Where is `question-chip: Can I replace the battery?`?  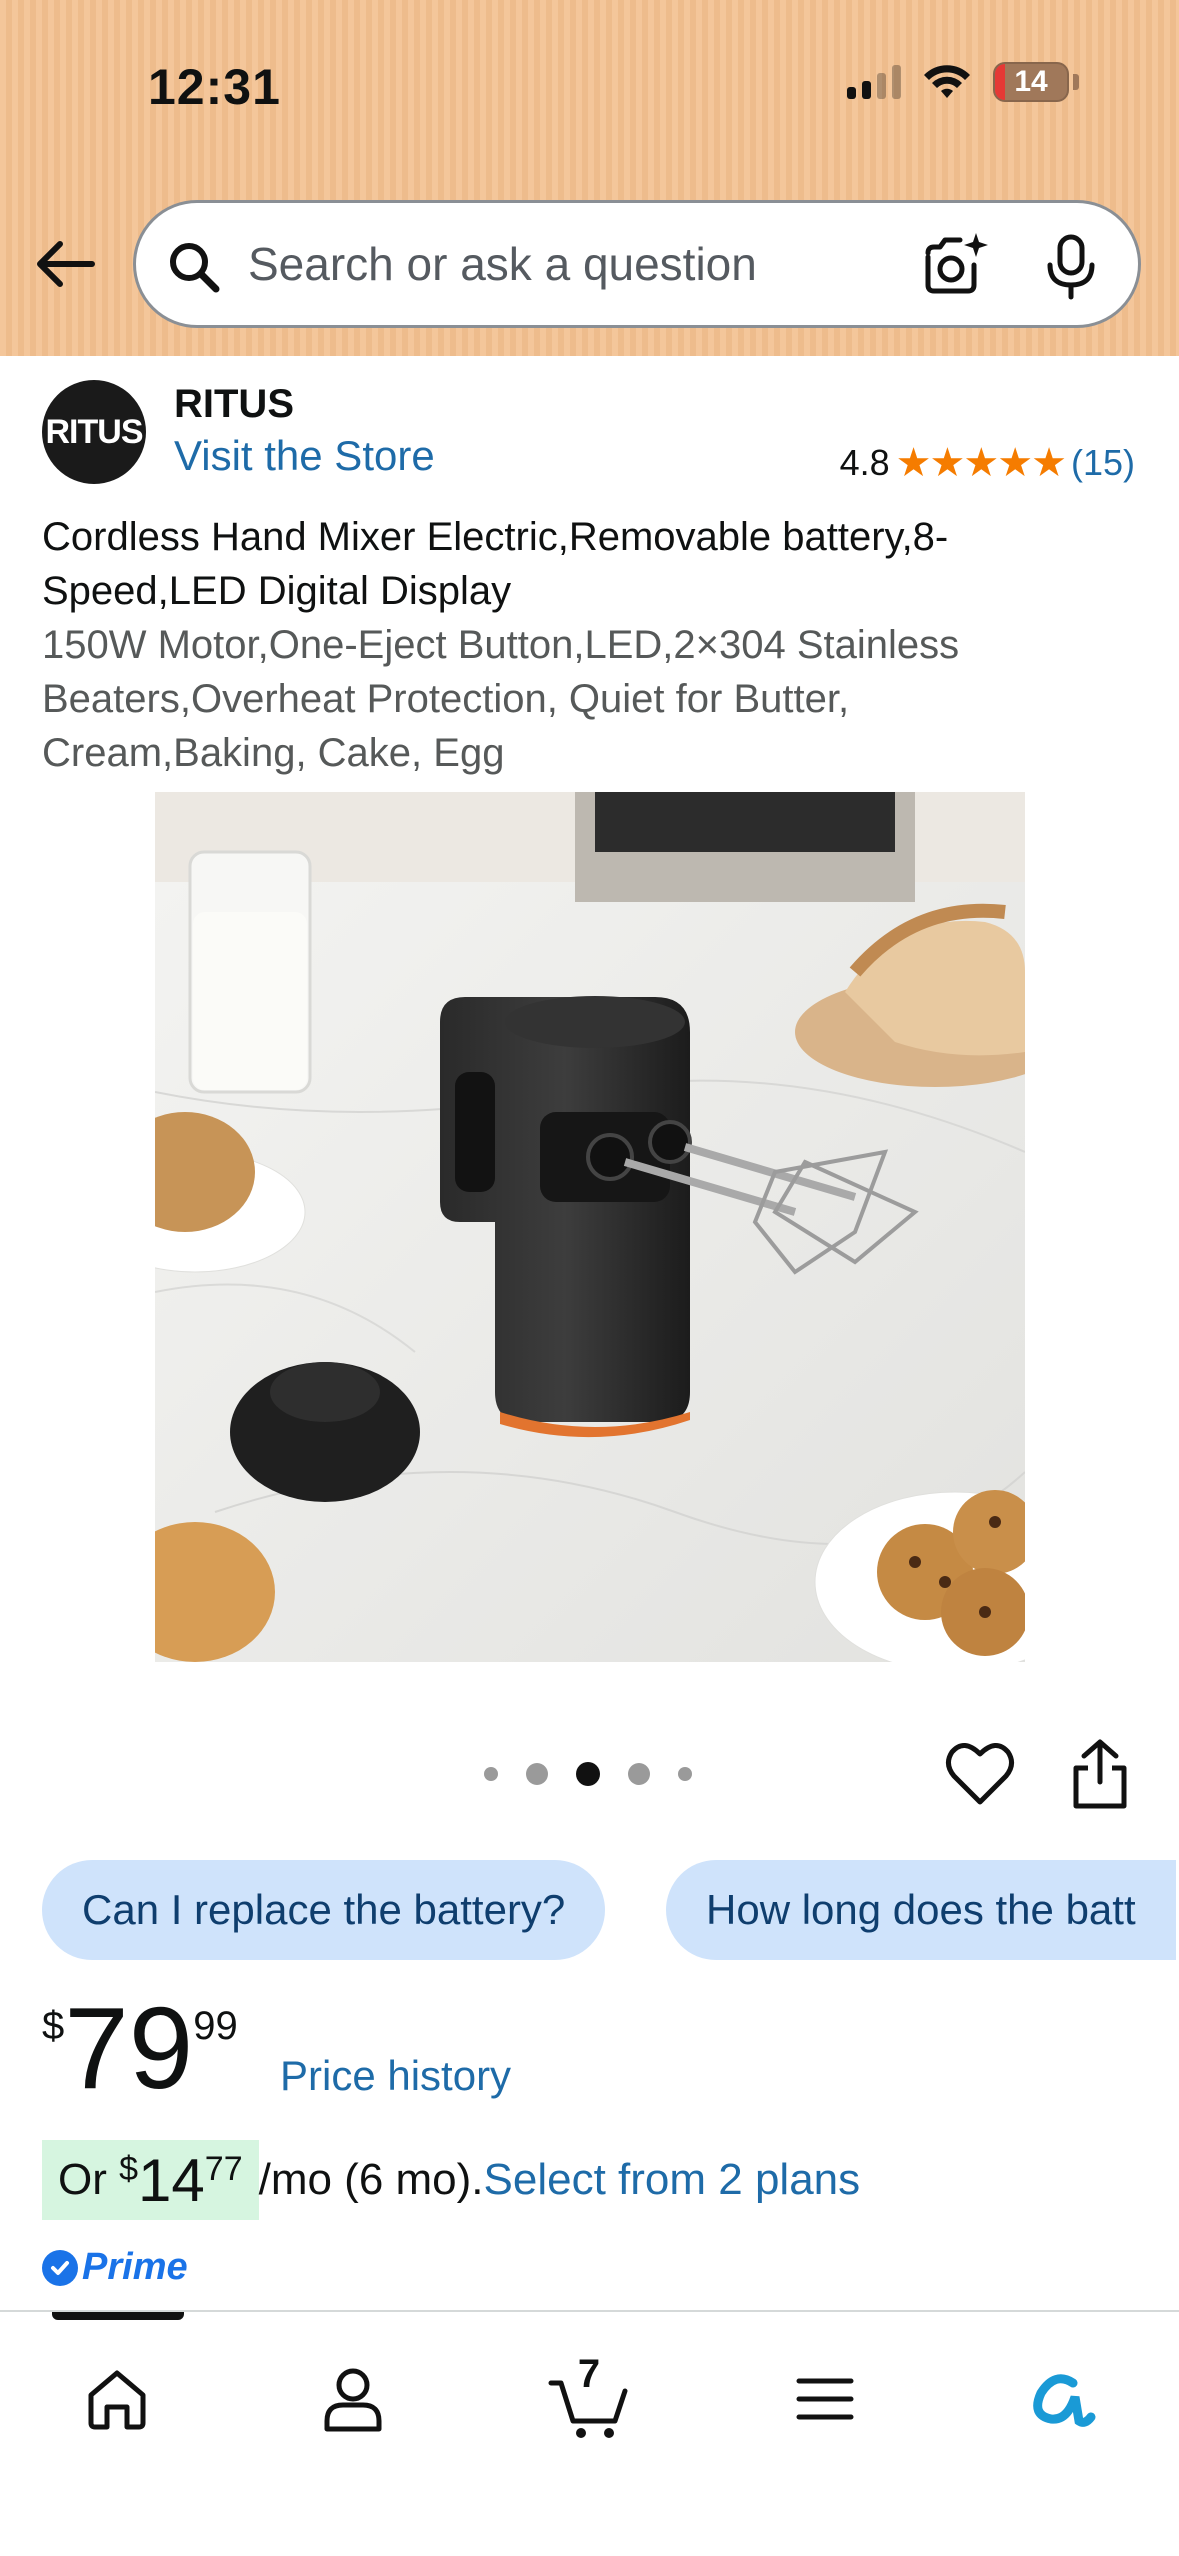
question-chip: Can I replace the battery? is located at coordinates (324, 1910).